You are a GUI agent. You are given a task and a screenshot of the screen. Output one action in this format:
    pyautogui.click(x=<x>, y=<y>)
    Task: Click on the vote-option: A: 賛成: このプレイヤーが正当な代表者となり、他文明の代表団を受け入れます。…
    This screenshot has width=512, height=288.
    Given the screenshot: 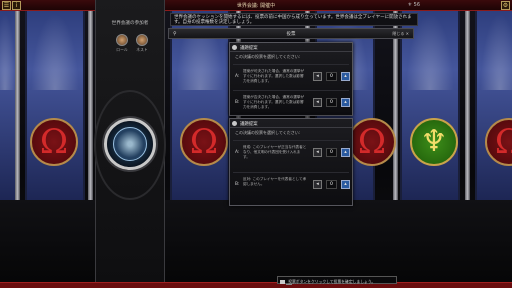 What is the action you would take?
    pyautogui.click(x=291, y=155)
    